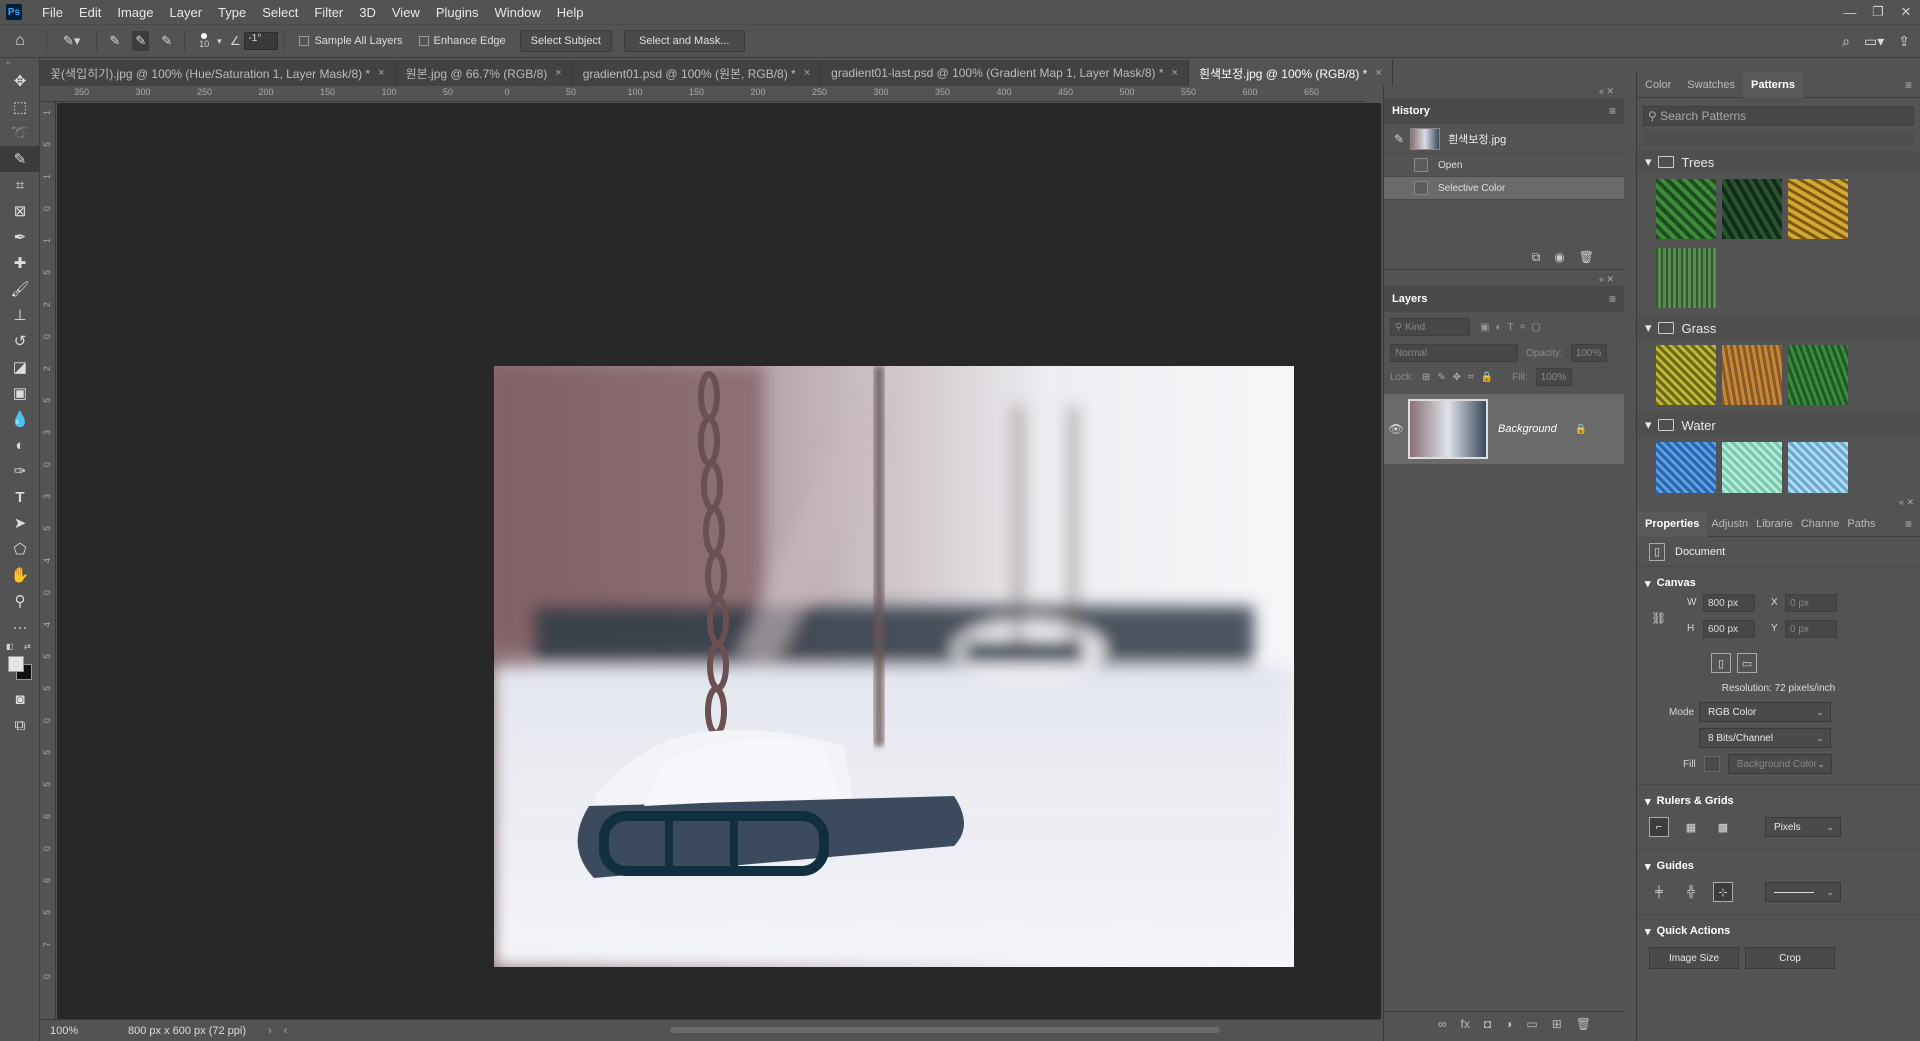 The image size is (1920, 1041). Describe the element at coordinates (517, 12) in the screenshot. I see `menu-window: Window` at that location.